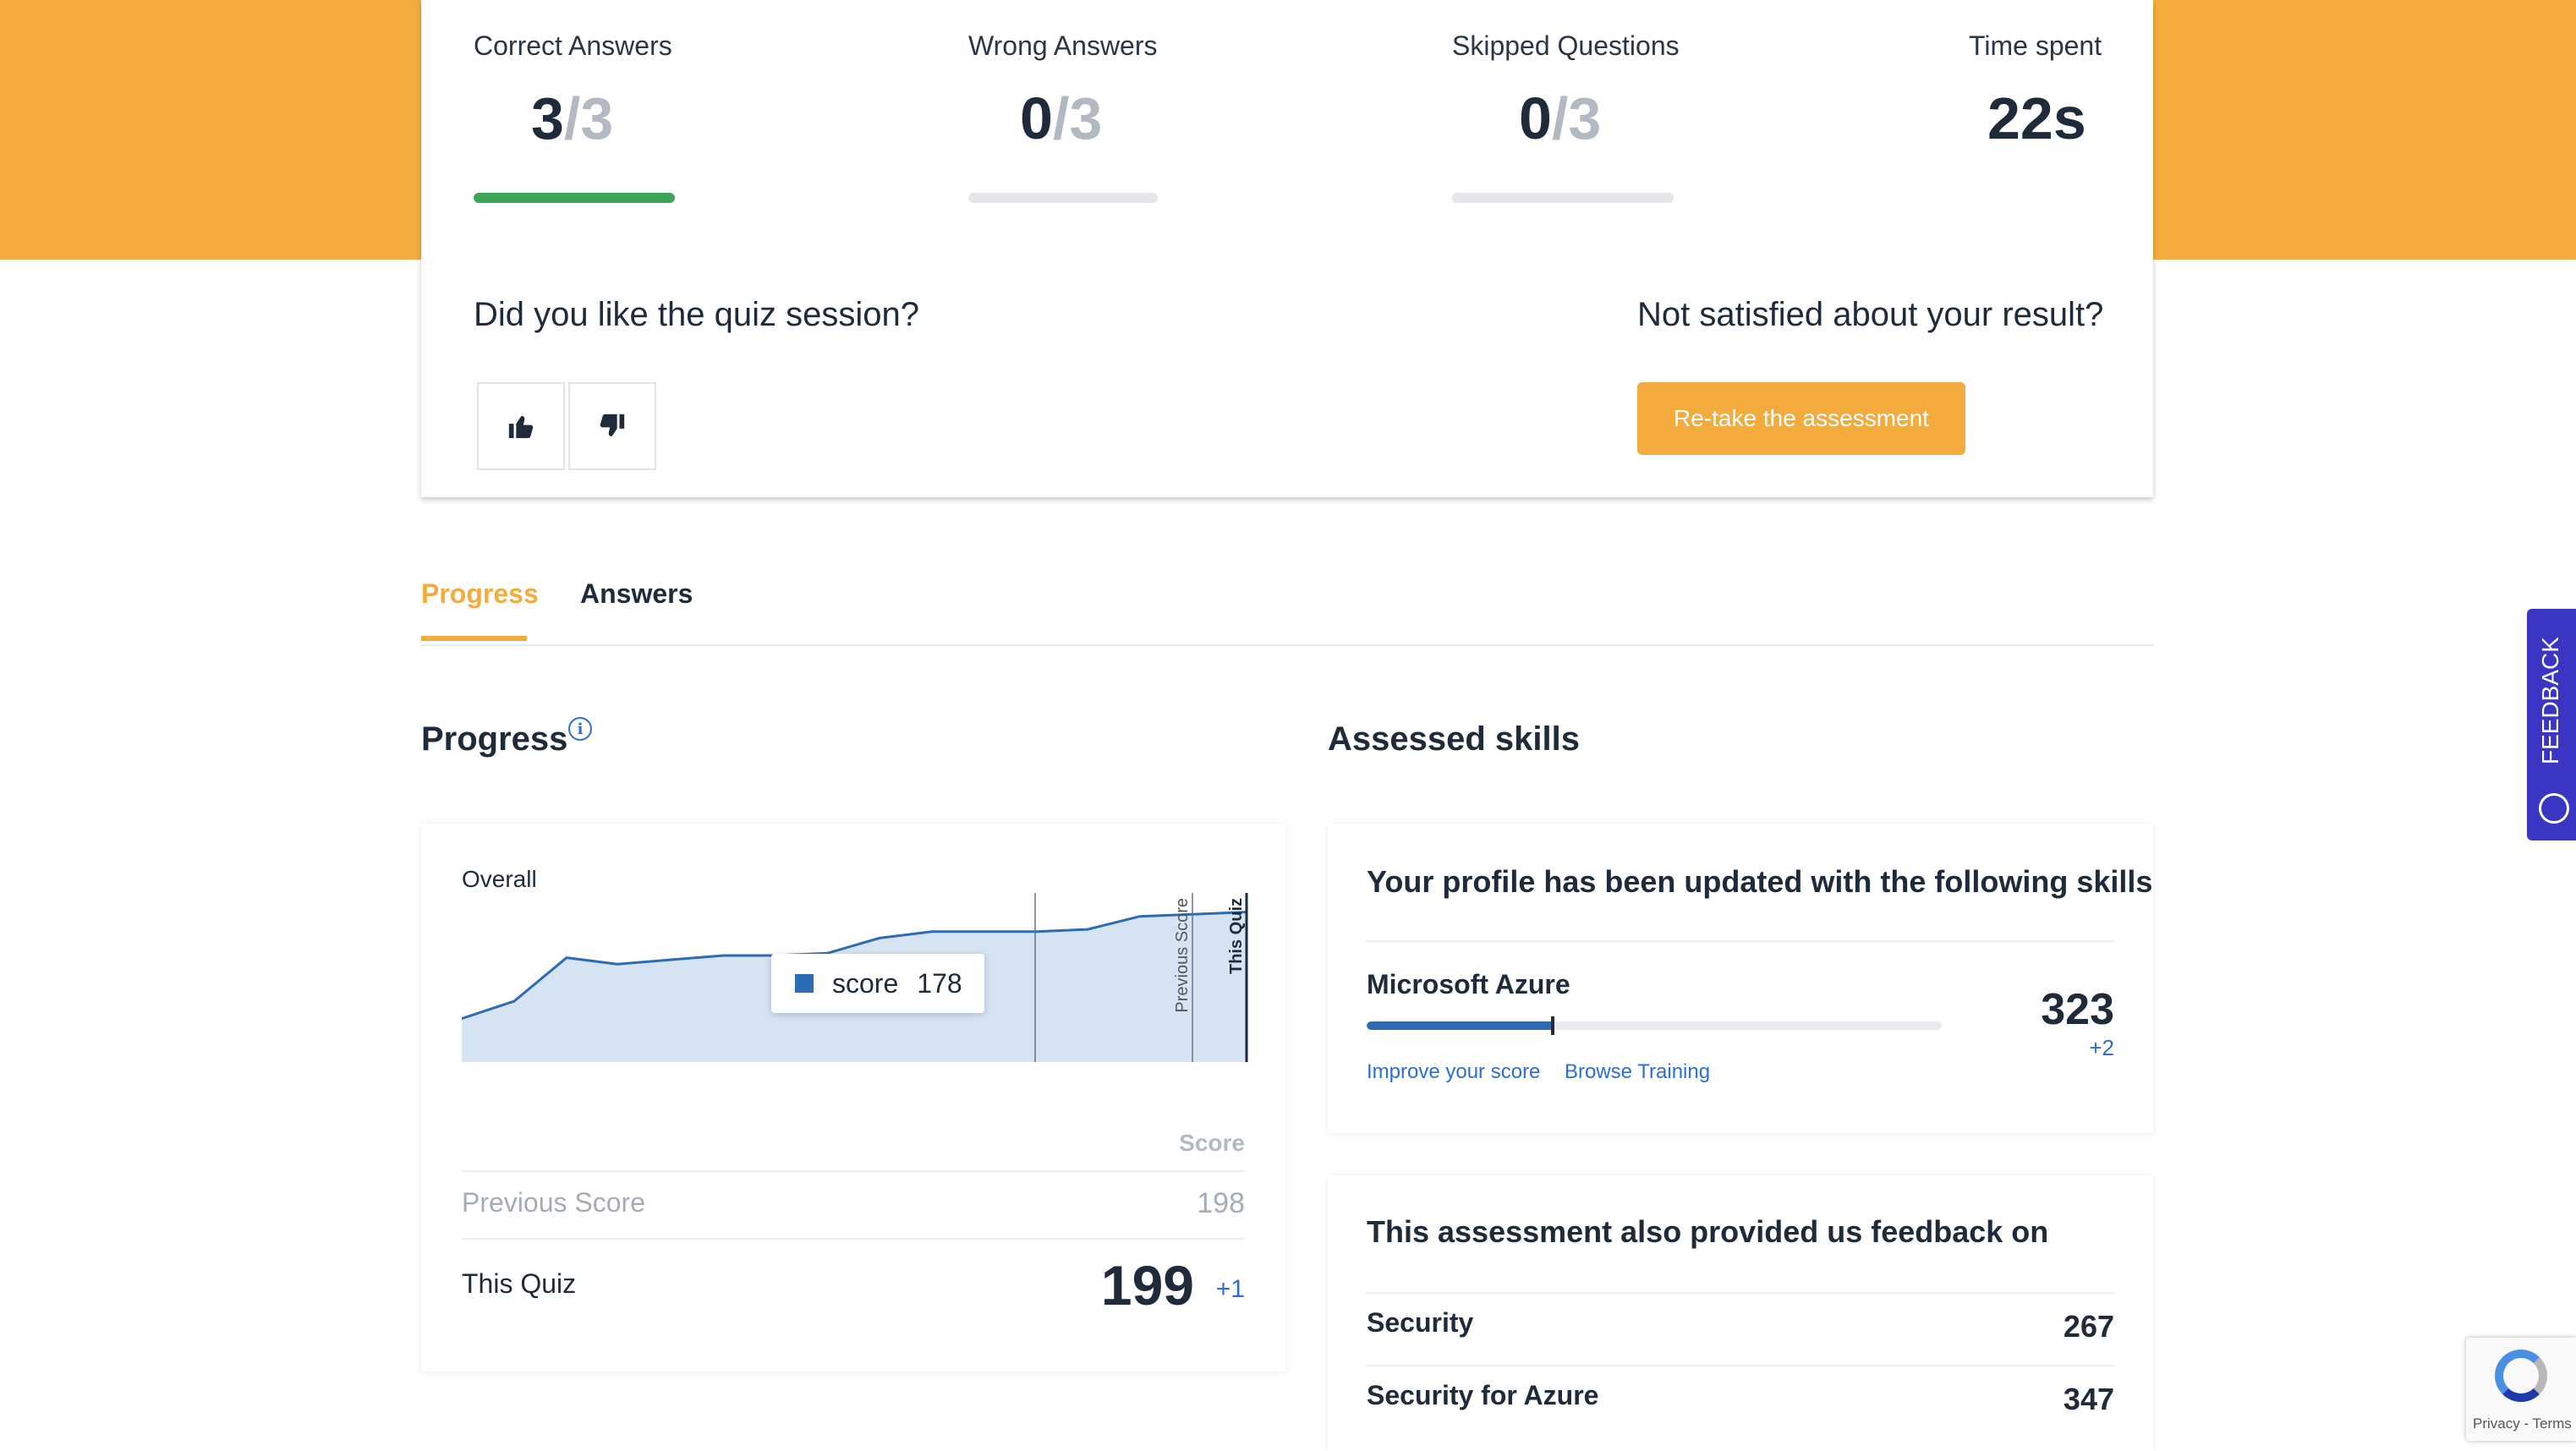 The height and width of the screenshot is (1451, 2576). I want to click on wrong-answers-label: Wrong Answers, so click(1063, 45).